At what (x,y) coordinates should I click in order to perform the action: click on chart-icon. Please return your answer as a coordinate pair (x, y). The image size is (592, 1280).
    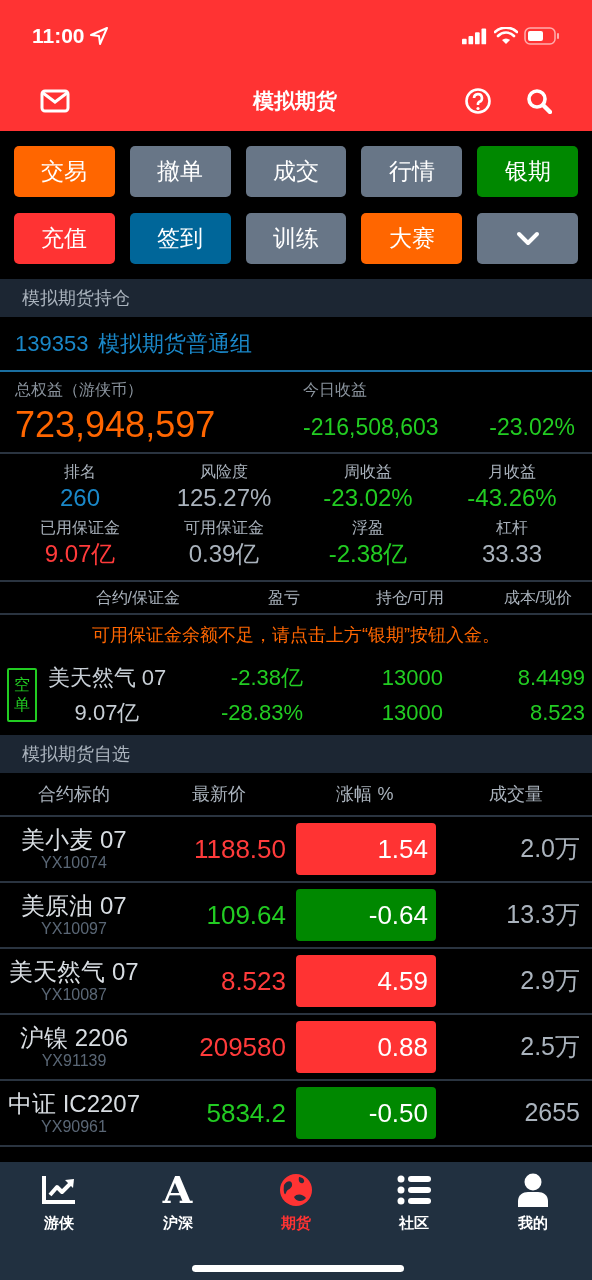
    Looking at the image, I should click on (59, 1190).